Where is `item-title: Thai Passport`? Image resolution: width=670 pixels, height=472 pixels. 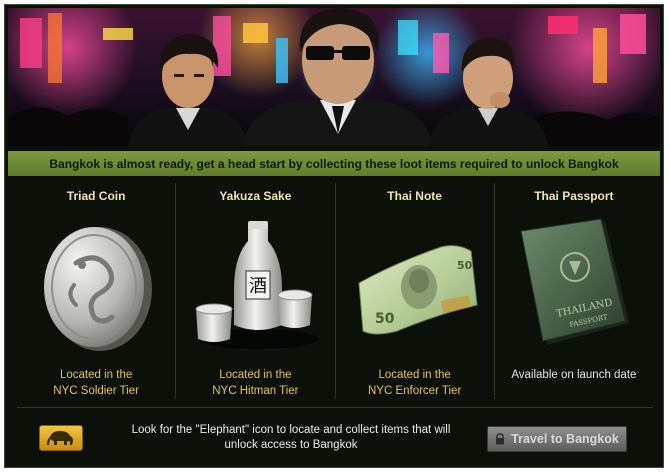
item-title: Thai Passport is located at coordinates (574, 196).